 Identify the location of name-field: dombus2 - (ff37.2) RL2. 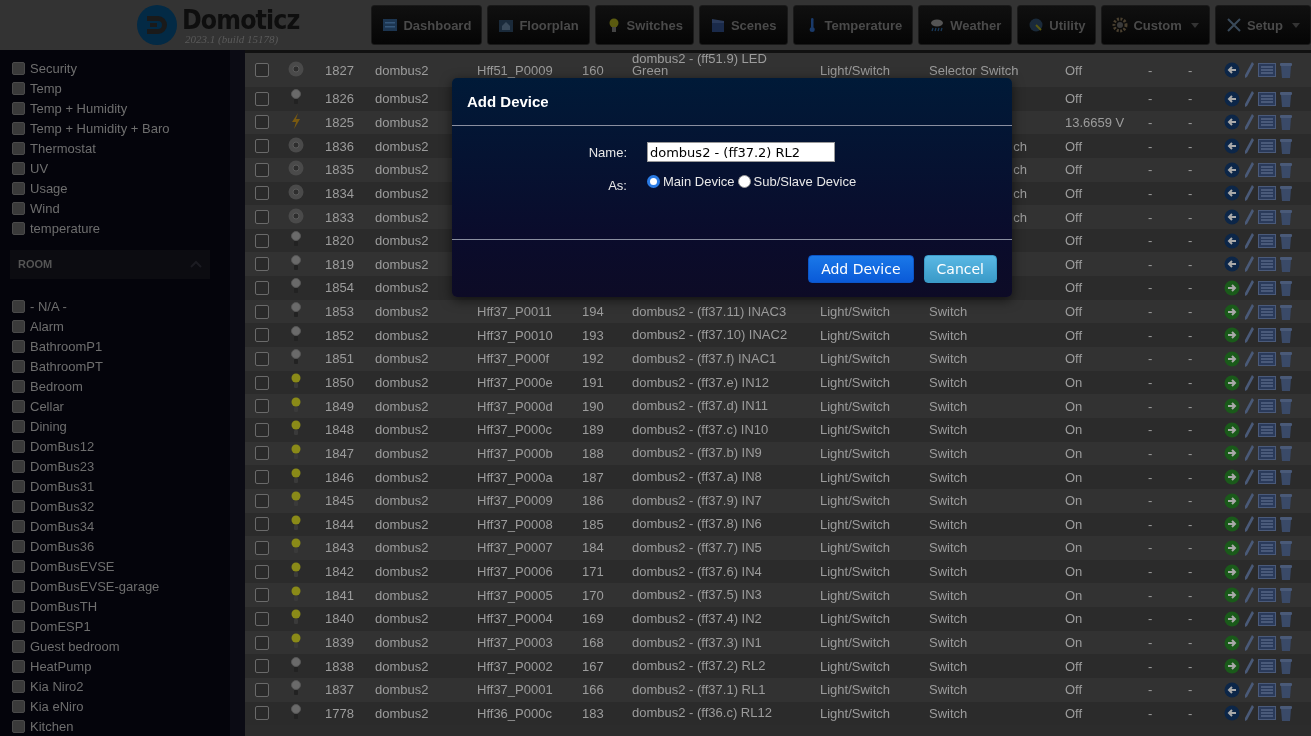
(741, 152).